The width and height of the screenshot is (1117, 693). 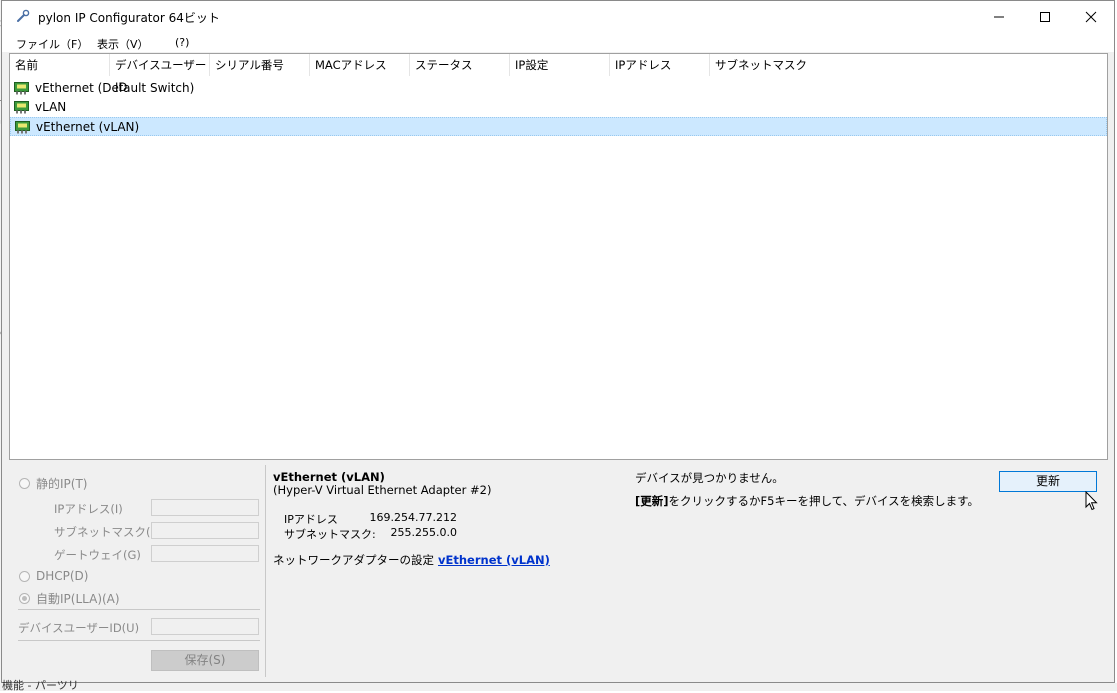 I want to click on maximize-icon, so click(x=1045, y=16).